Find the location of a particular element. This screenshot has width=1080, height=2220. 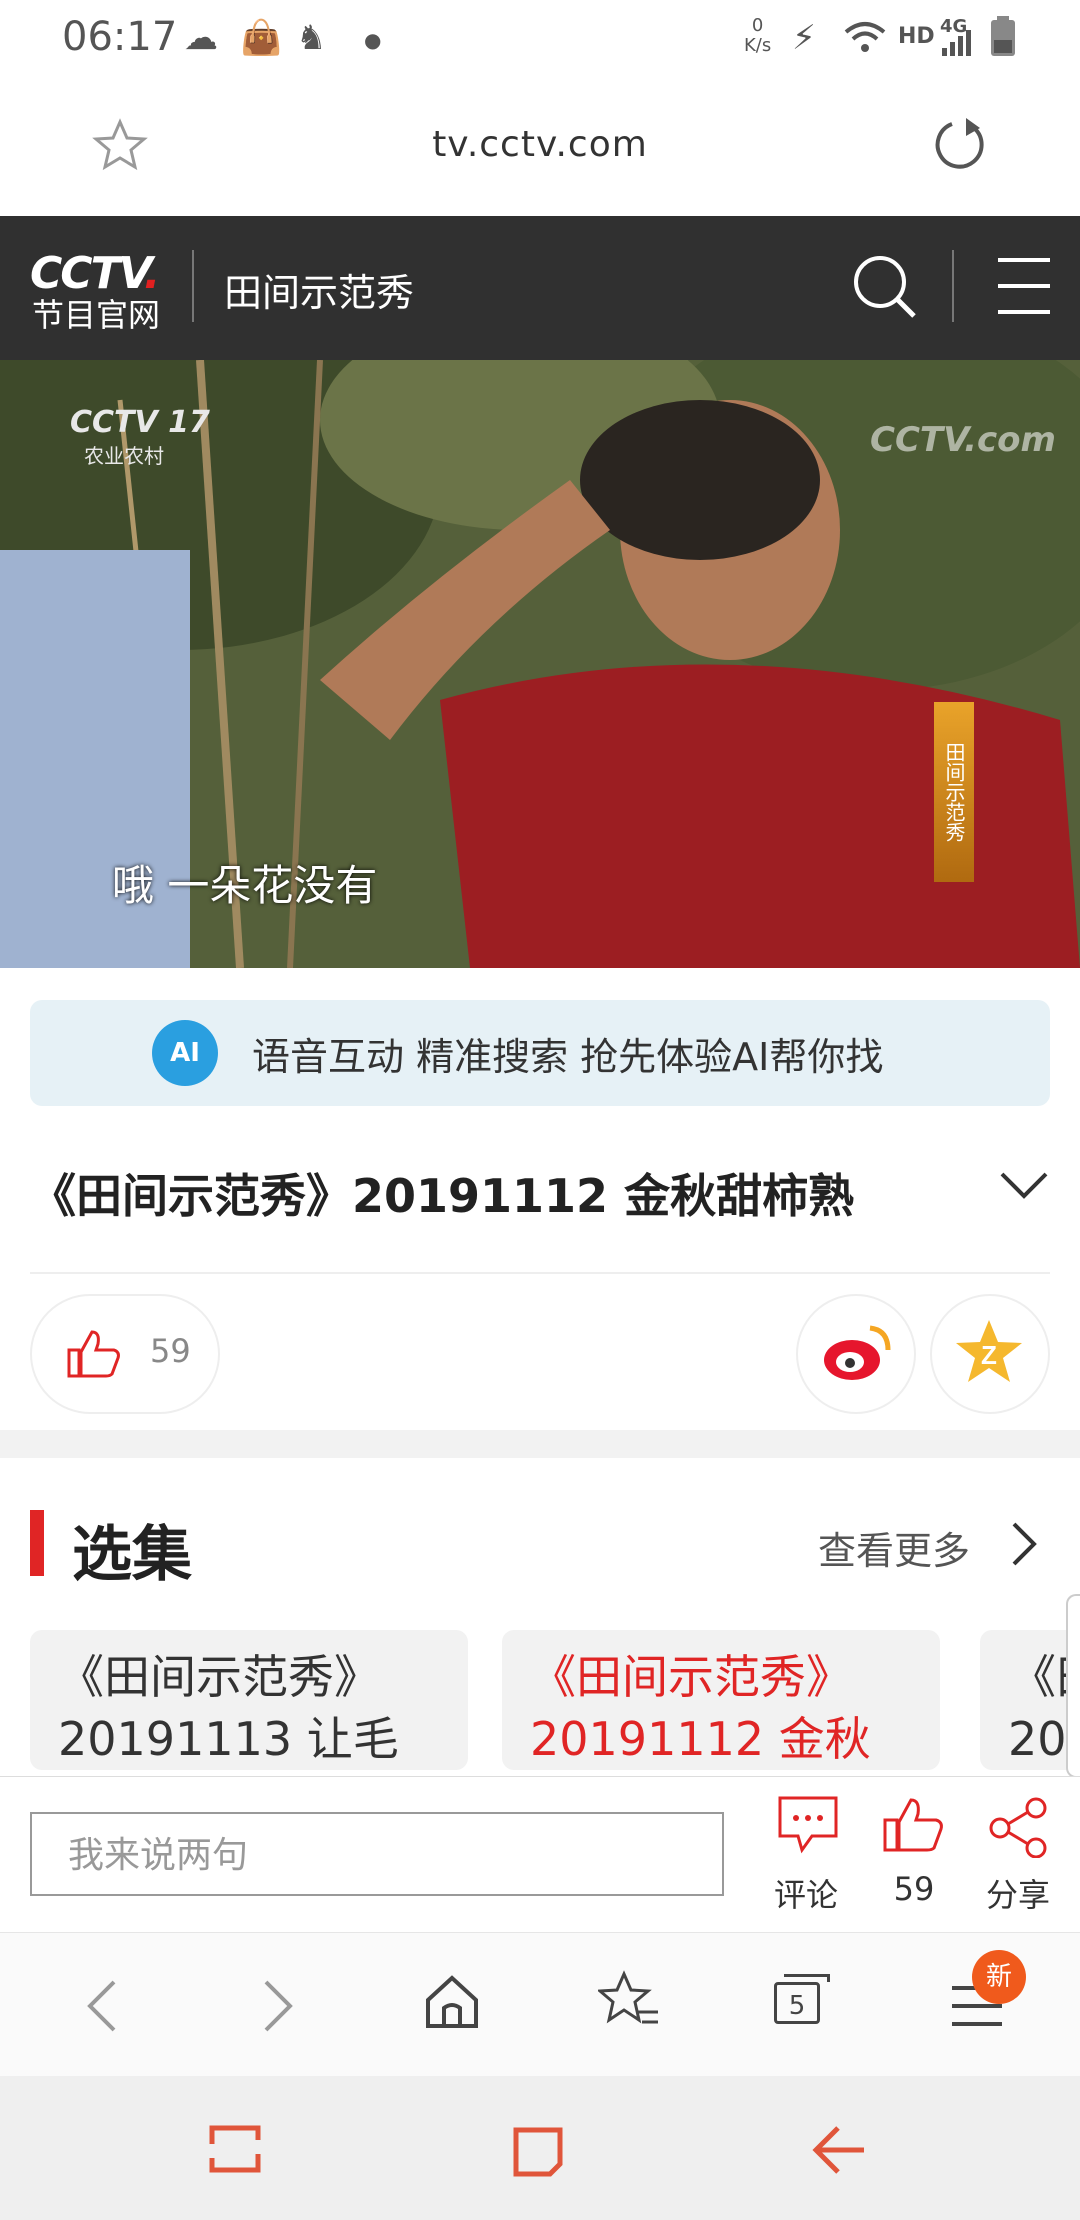

weibo-icon is located at coordinates (857, 1352).